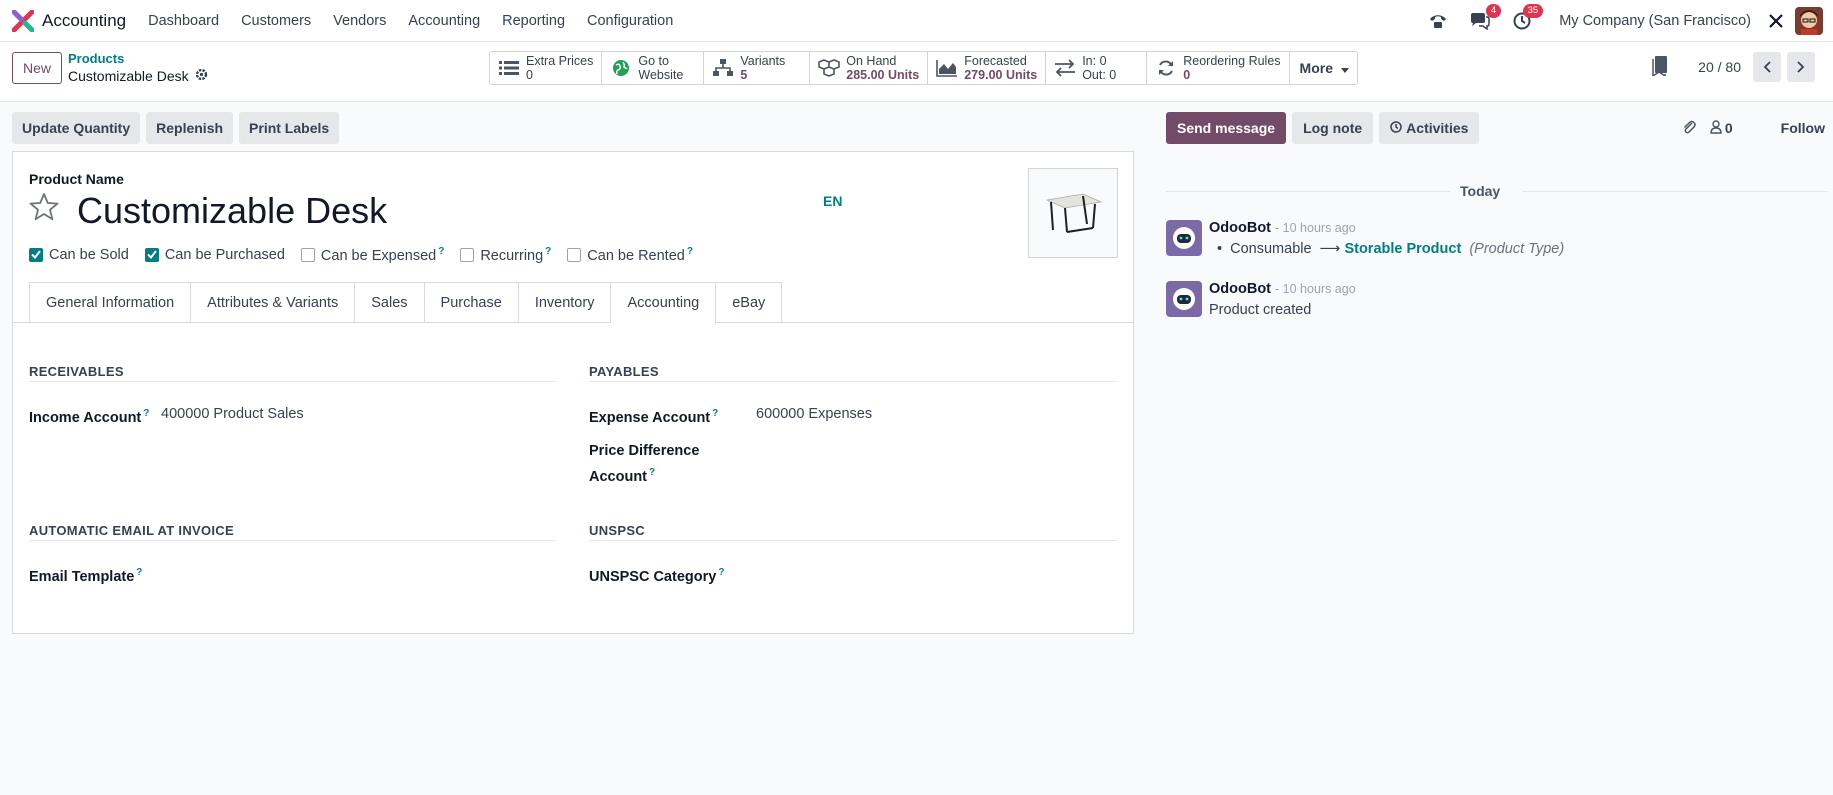  What do you see at coordinates (560, 61) in the screenshot?
I see `extra-prices-label: Extra Prices` at bounding box center [560, 61].